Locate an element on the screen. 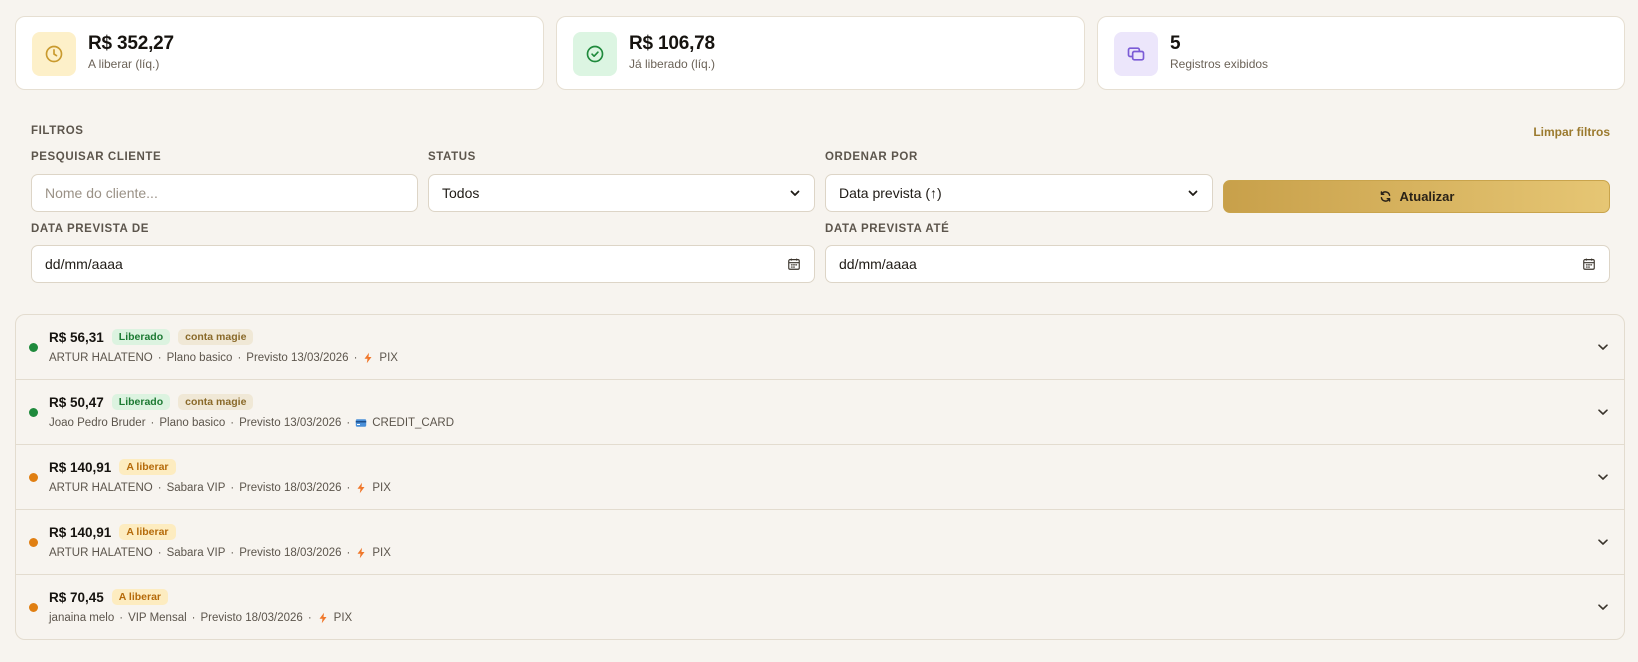  records-count-value: 5 is located at coordinates (1175, 43).